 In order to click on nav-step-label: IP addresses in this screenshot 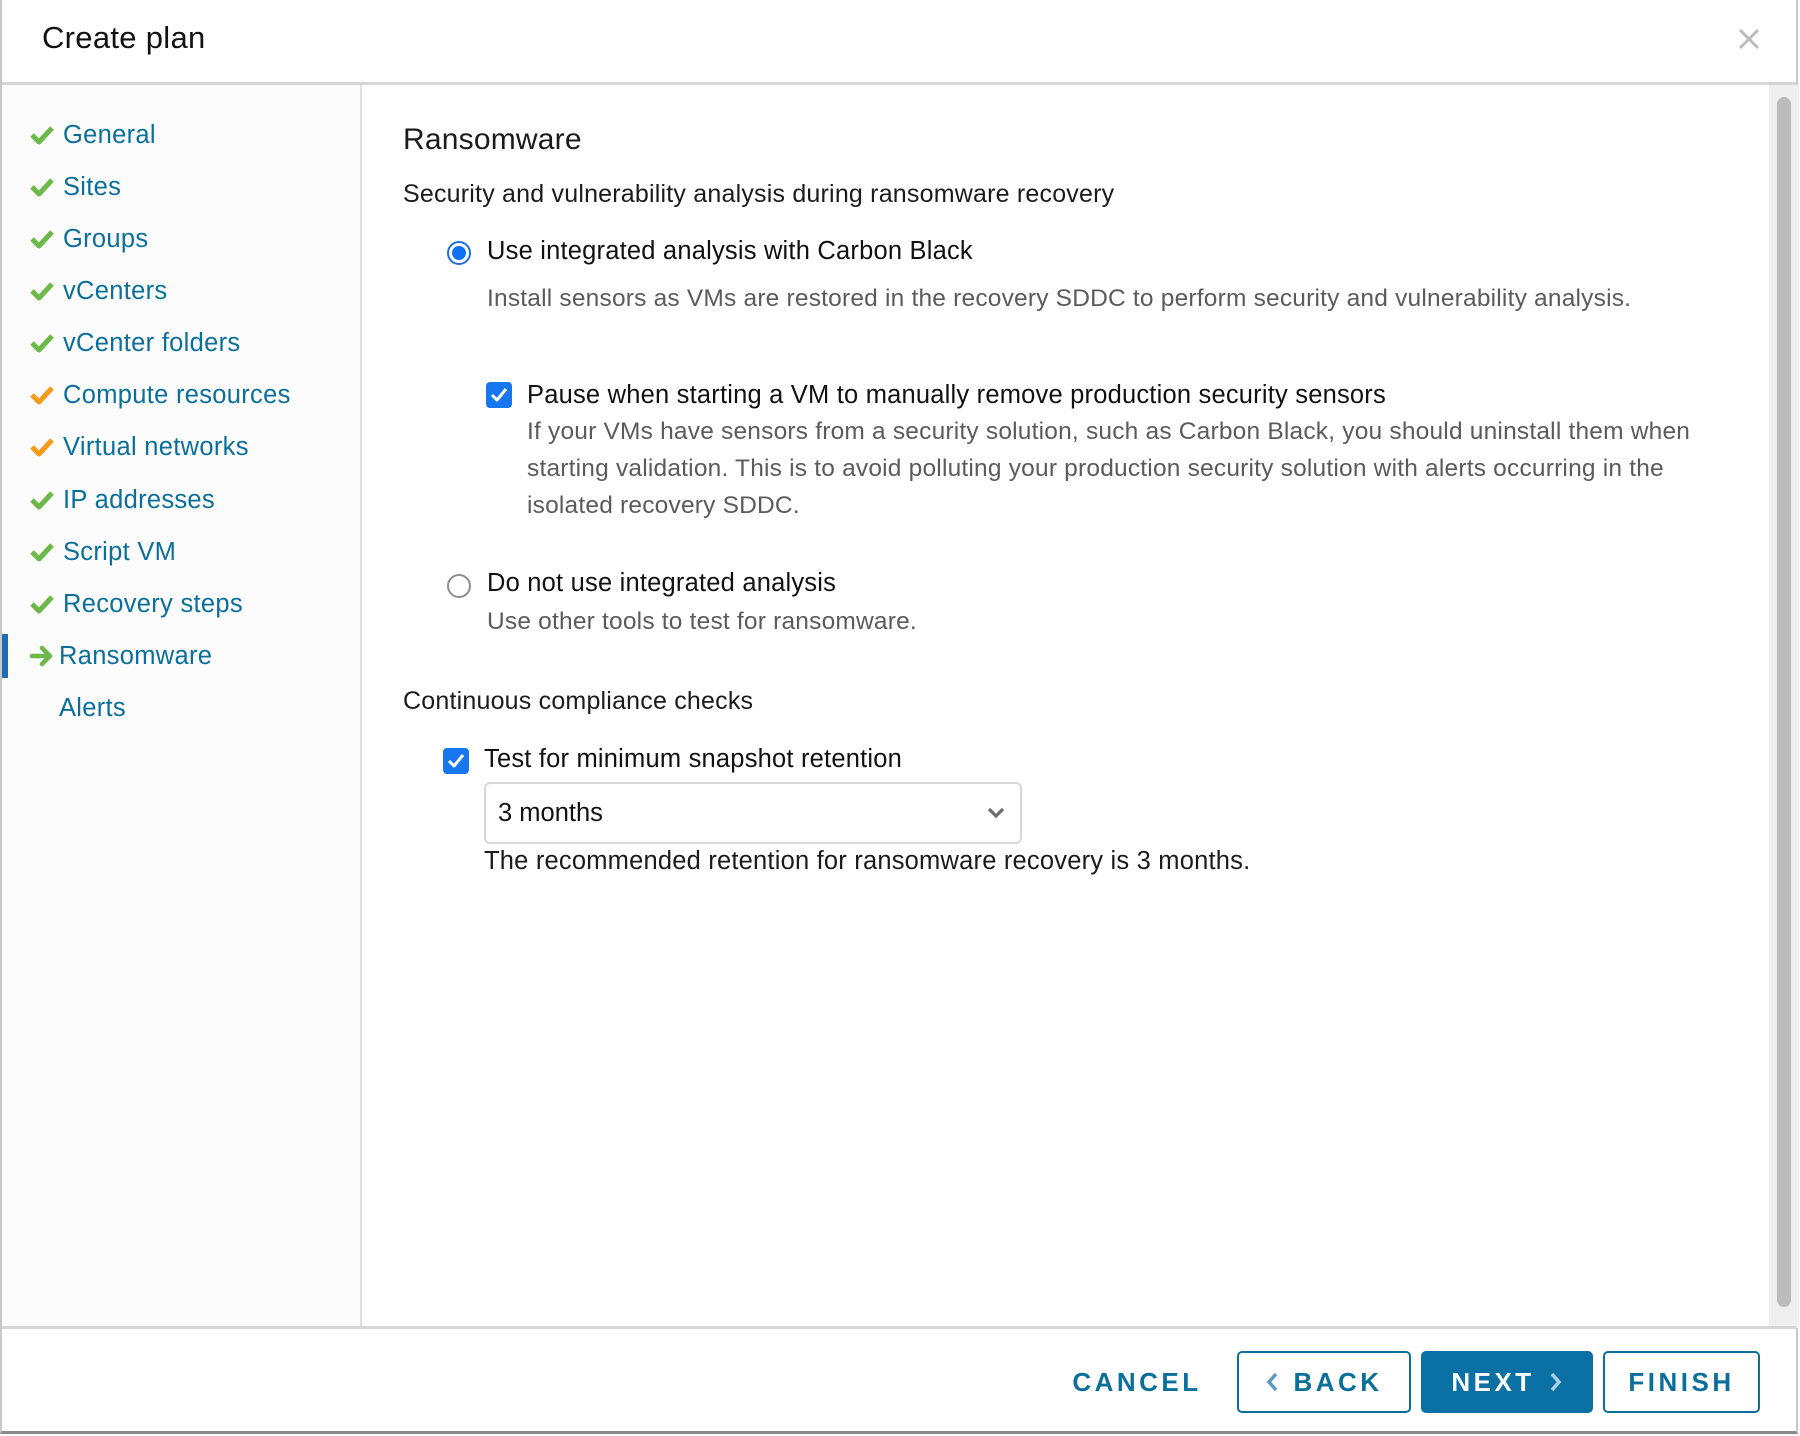, I will do `click(139, 499)`.